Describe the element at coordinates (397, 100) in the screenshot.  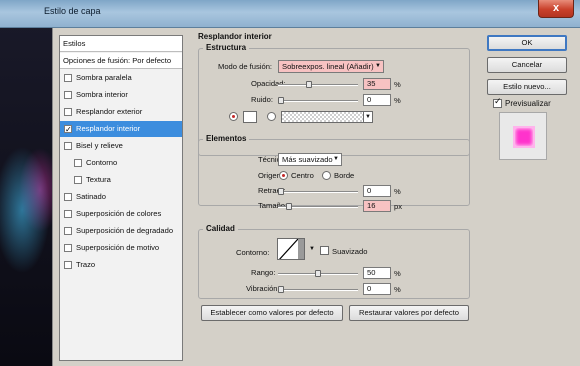
I see `noise-unit: %` at that location.